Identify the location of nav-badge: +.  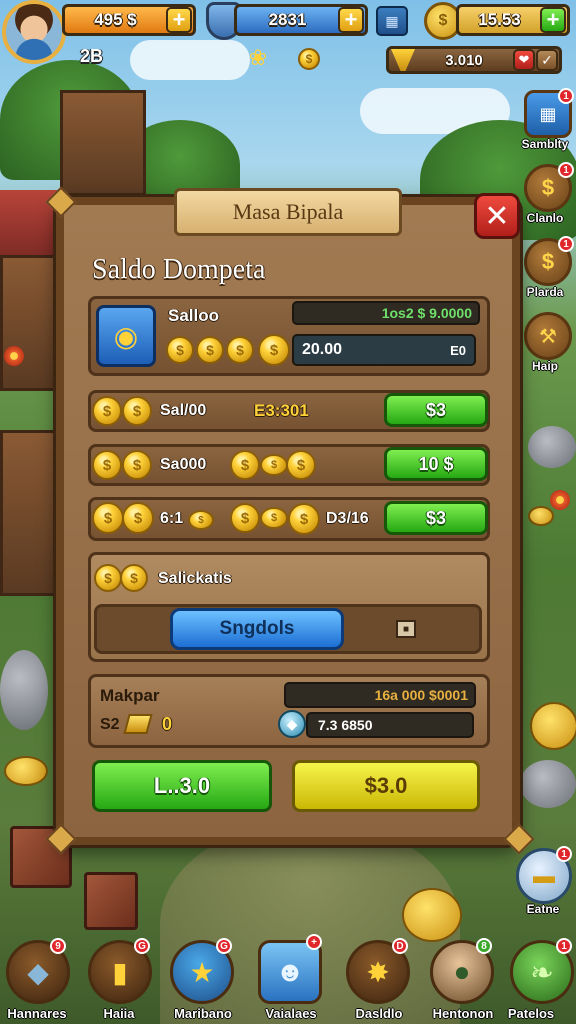
(314, 942).